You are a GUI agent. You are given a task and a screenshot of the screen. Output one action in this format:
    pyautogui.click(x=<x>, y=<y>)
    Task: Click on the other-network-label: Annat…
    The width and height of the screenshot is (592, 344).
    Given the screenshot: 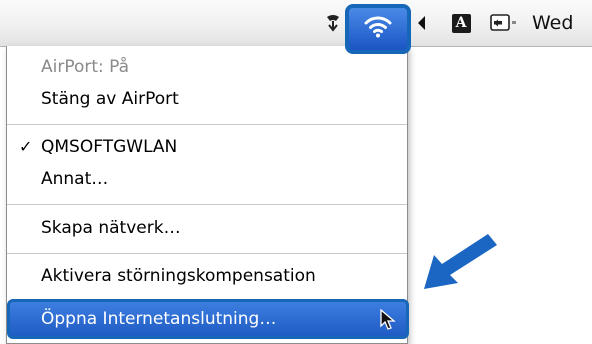 What is the action you would take?
    pyautogui.click(x=75, y=179)
    